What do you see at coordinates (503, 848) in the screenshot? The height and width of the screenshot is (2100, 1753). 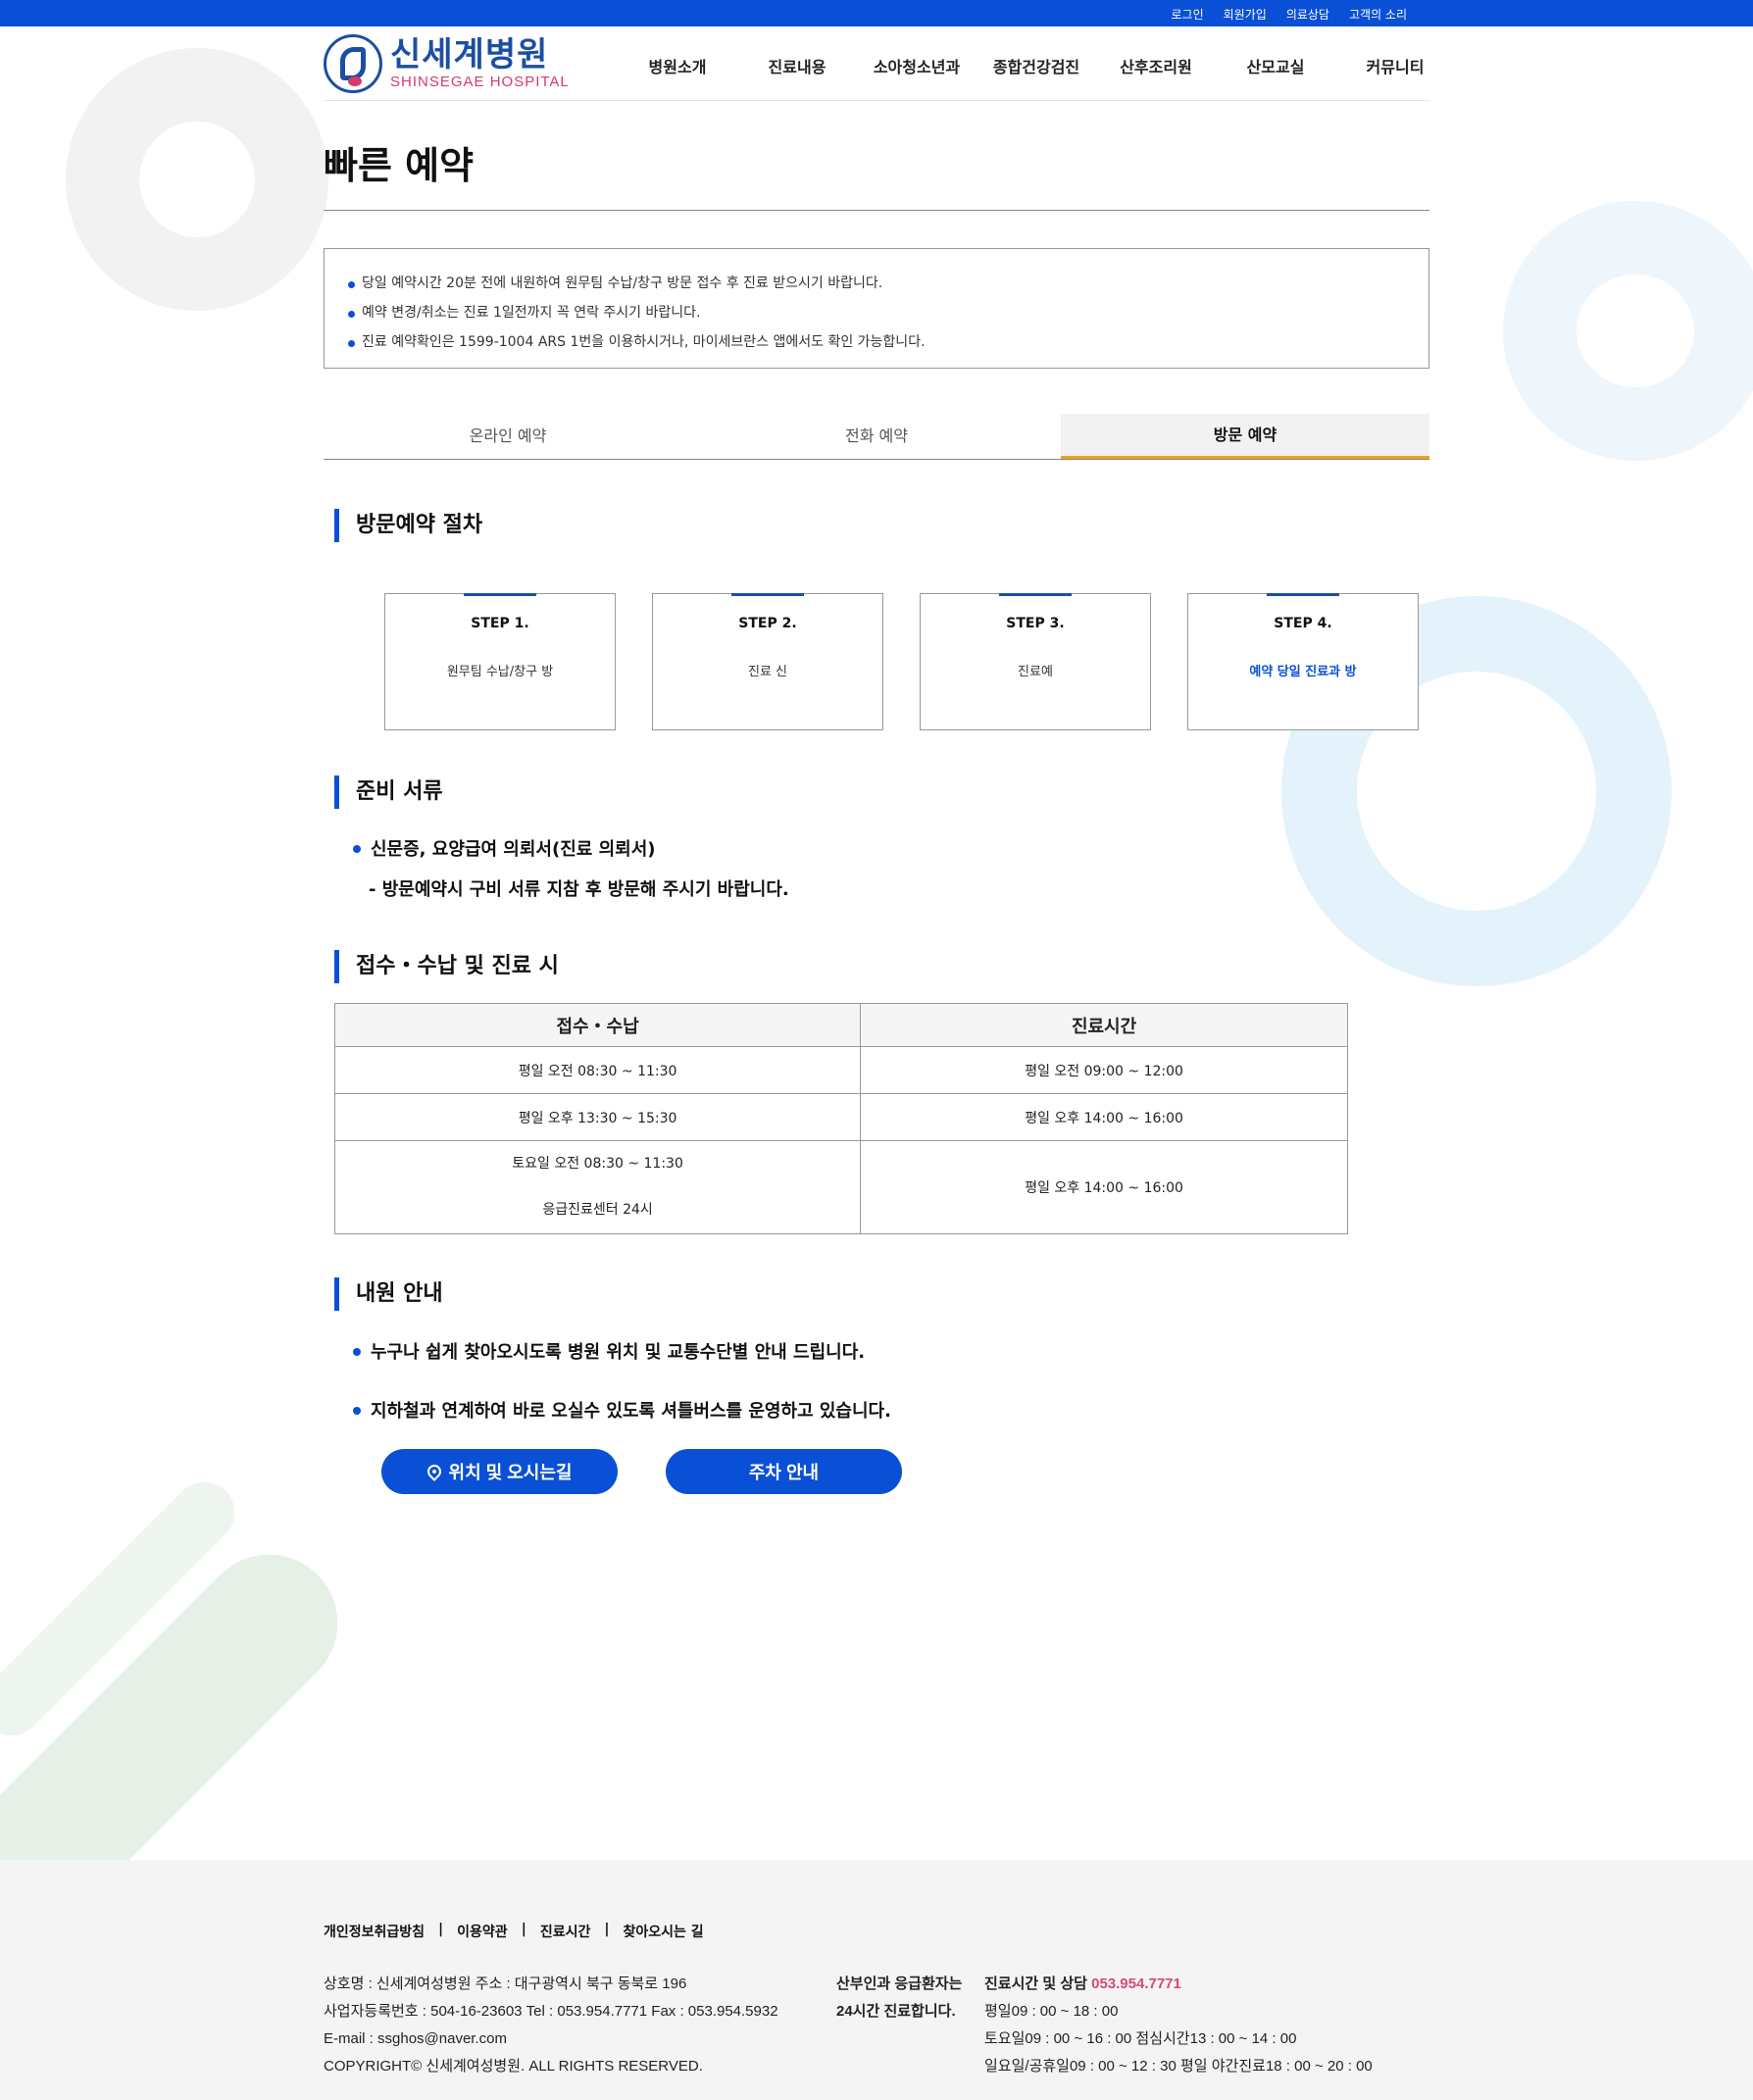 I see `document-item: 신문증, 요양급여 의뢰서(진료 의뢰서)` at bounding box center [503, 848].